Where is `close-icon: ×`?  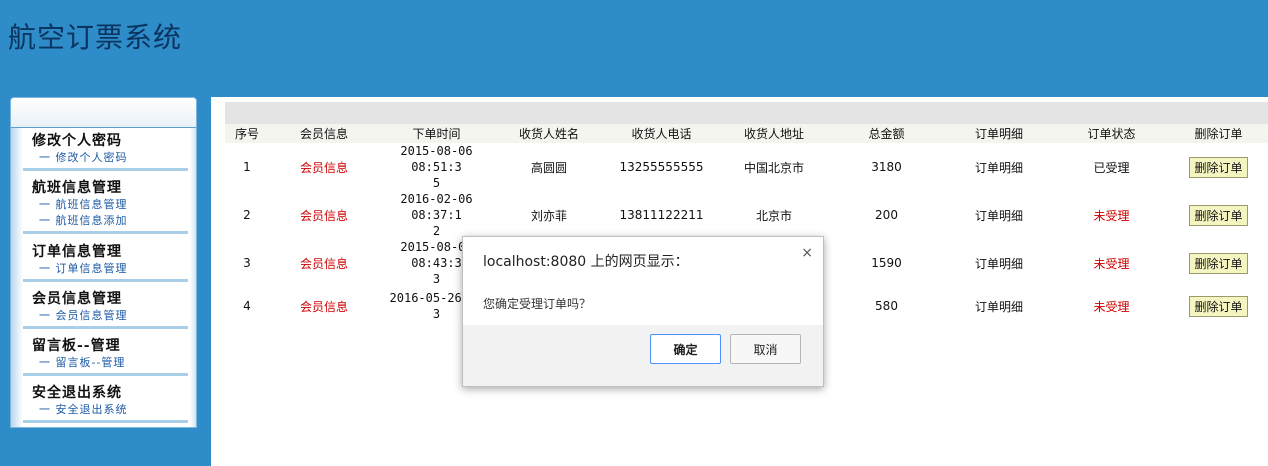 close-icon: × is located at coordinates (807, 253).